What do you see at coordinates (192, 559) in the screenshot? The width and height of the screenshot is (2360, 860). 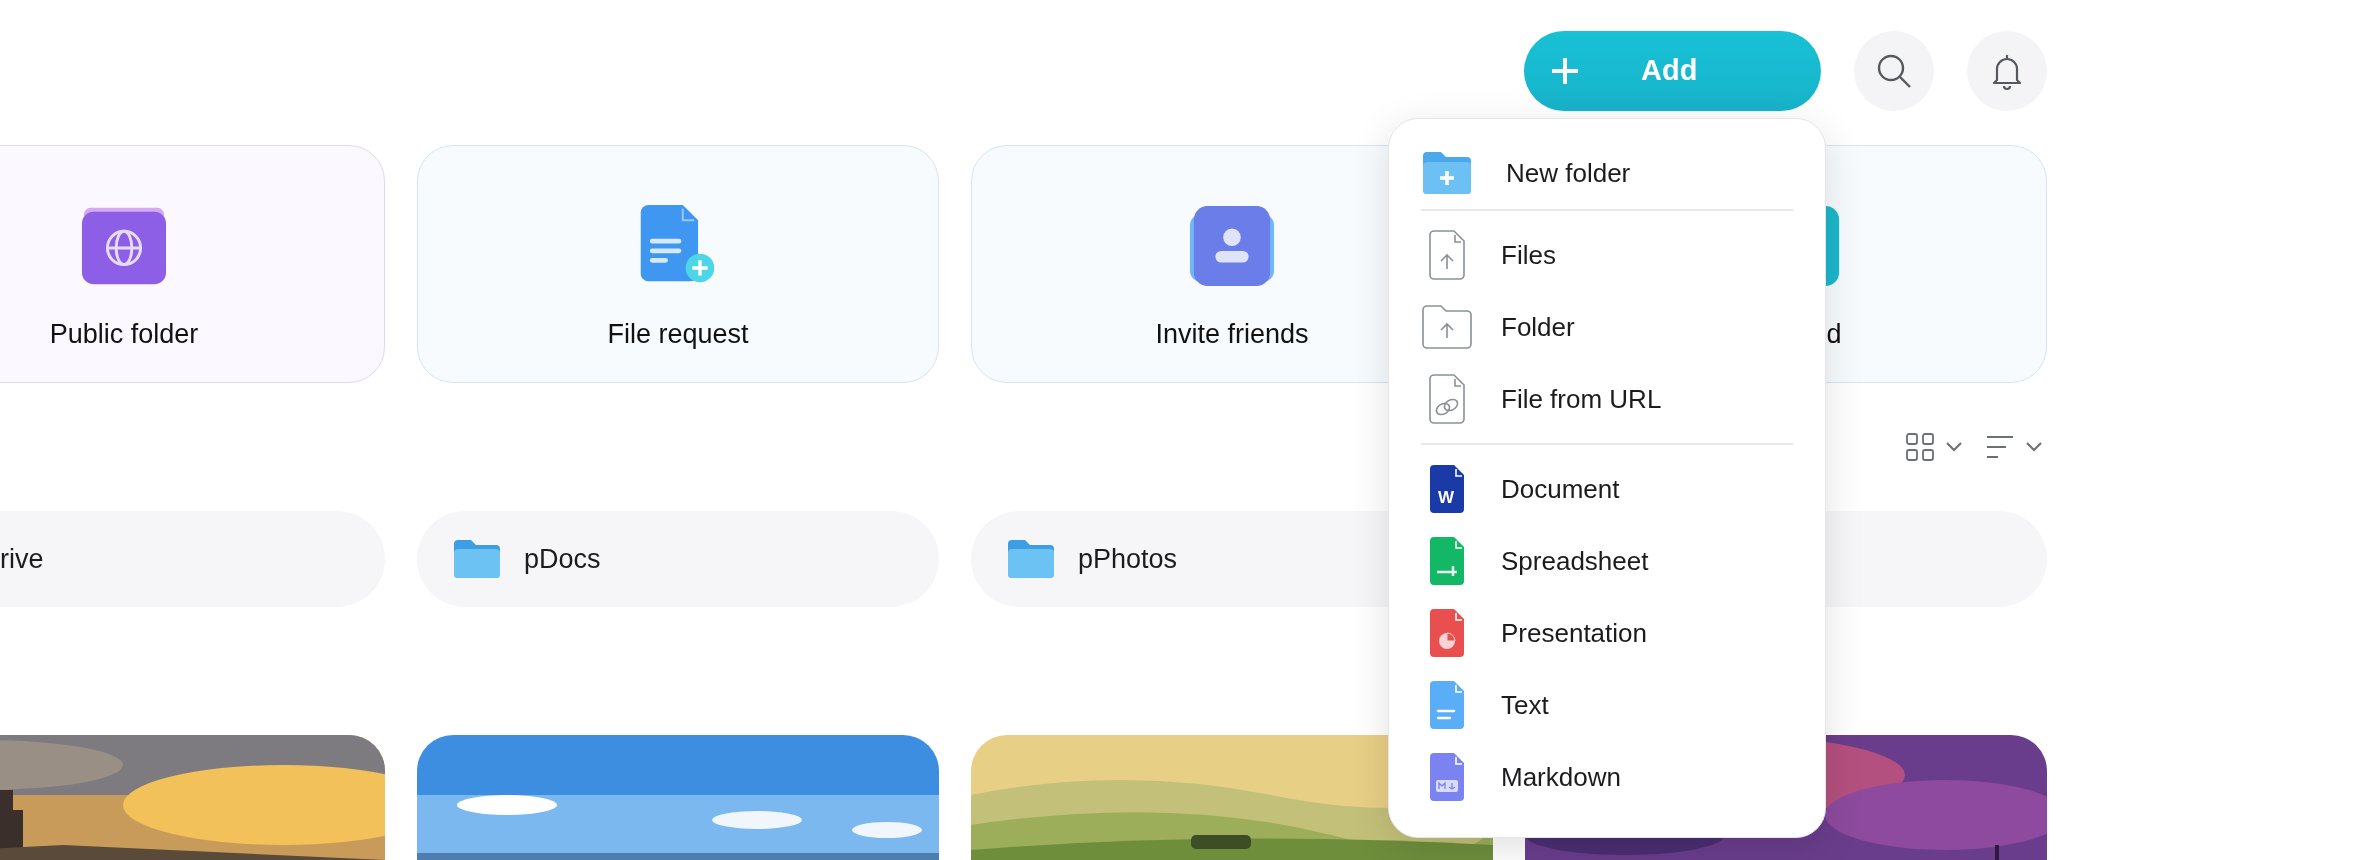 I see `folder-pill: rive` at bounding box center [192, 559].